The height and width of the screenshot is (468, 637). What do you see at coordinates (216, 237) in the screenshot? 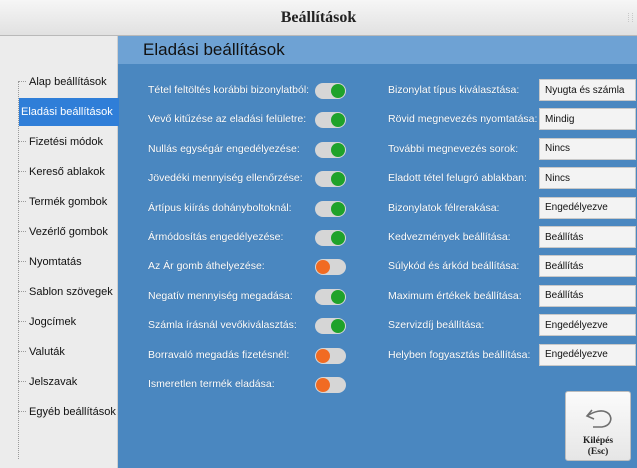
I see `toggle-label: Ármódosítás engedélyezése:` at bounding box center [216, 237].